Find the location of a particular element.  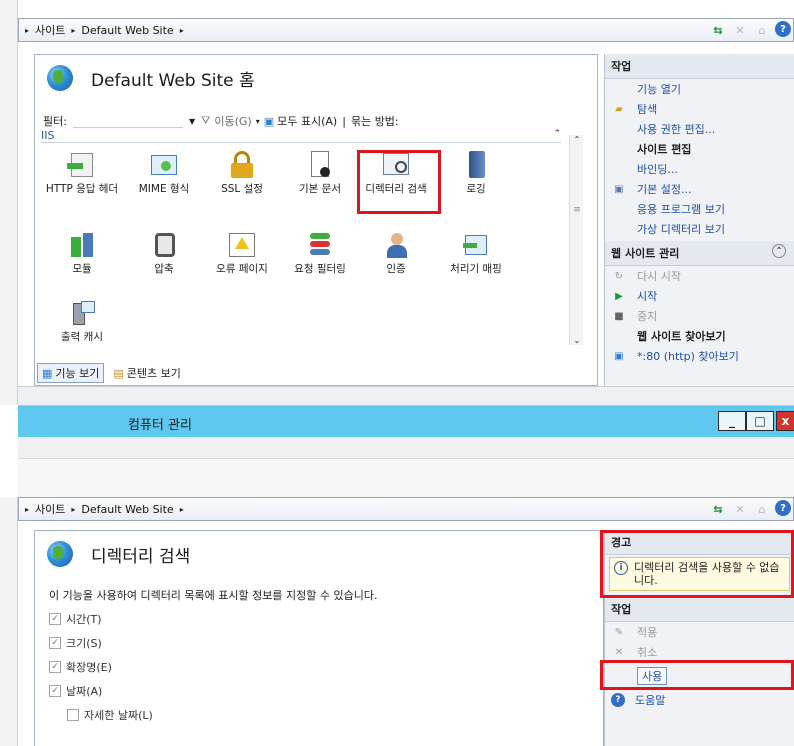

globe-icon is located at coordinates (60, 554).